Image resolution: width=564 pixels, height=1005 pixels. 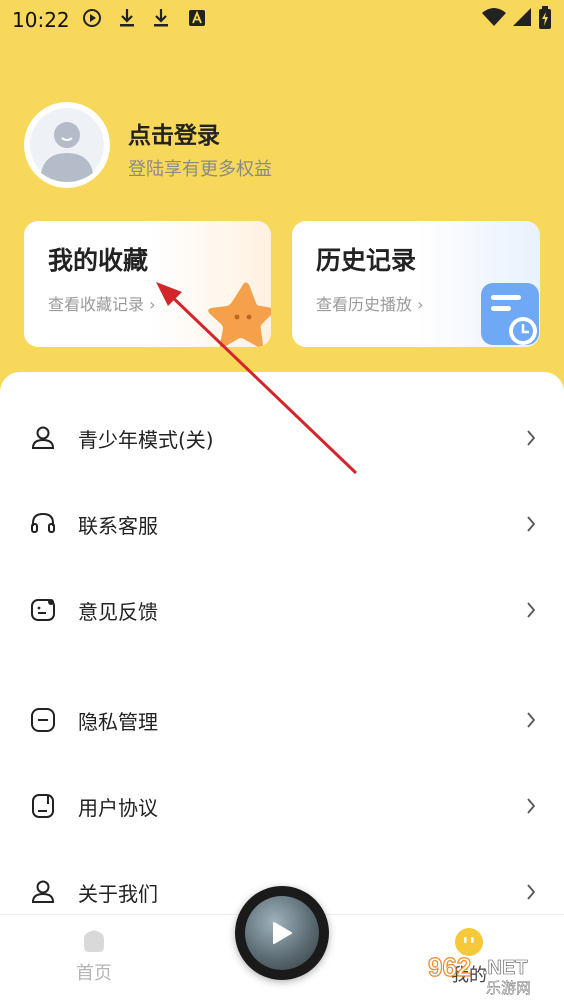 I want to click on about-icon, so click(x=43, y=892).